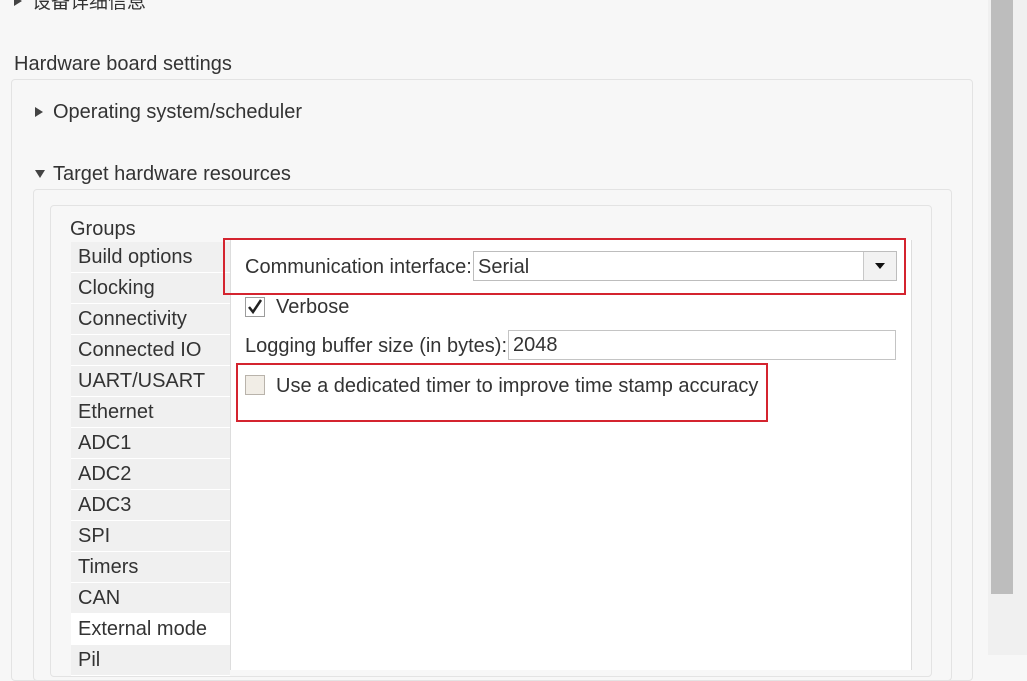  What do you see at coordinates (89, 6) in the screenshot?
I see `device-details-label: 设备详细信息` at bounding box center [89, 6].